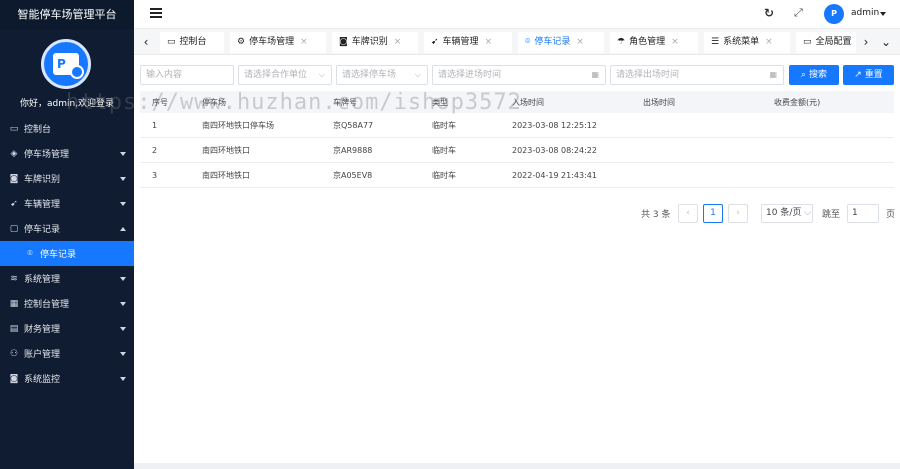 Image resolution: width=900 pixels, height=469 pixels. Describe the element at coordinates (886, 42) in the screenshot. I see `tab-dropdown-icon: ⌄` at that location.